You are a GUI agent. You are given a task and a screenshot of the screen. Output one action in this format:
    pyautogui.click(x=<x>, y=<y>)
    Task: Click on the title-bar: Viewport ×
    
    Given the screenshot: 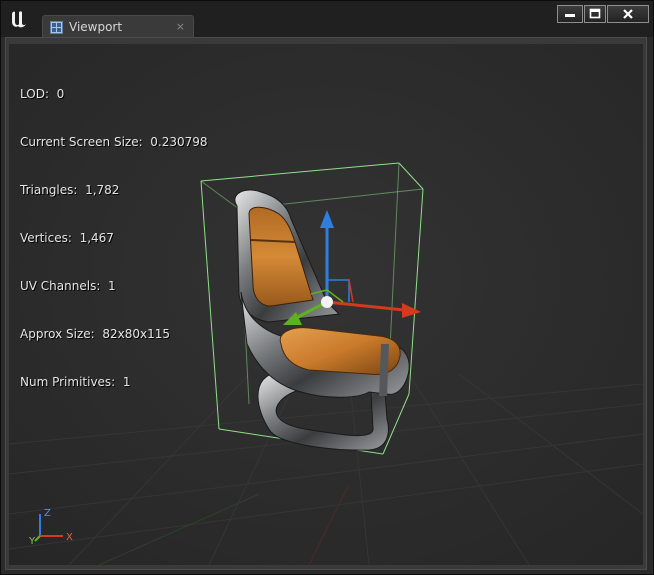 What is the action you would take?
    pyautogui.click(x=327, y=20)
    